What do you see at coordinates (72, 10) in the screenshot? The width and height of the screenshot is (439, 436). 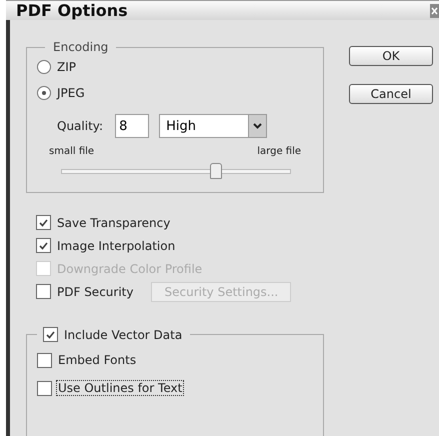 I see `window-title: PDF Options` at bounding box center [72, 10].